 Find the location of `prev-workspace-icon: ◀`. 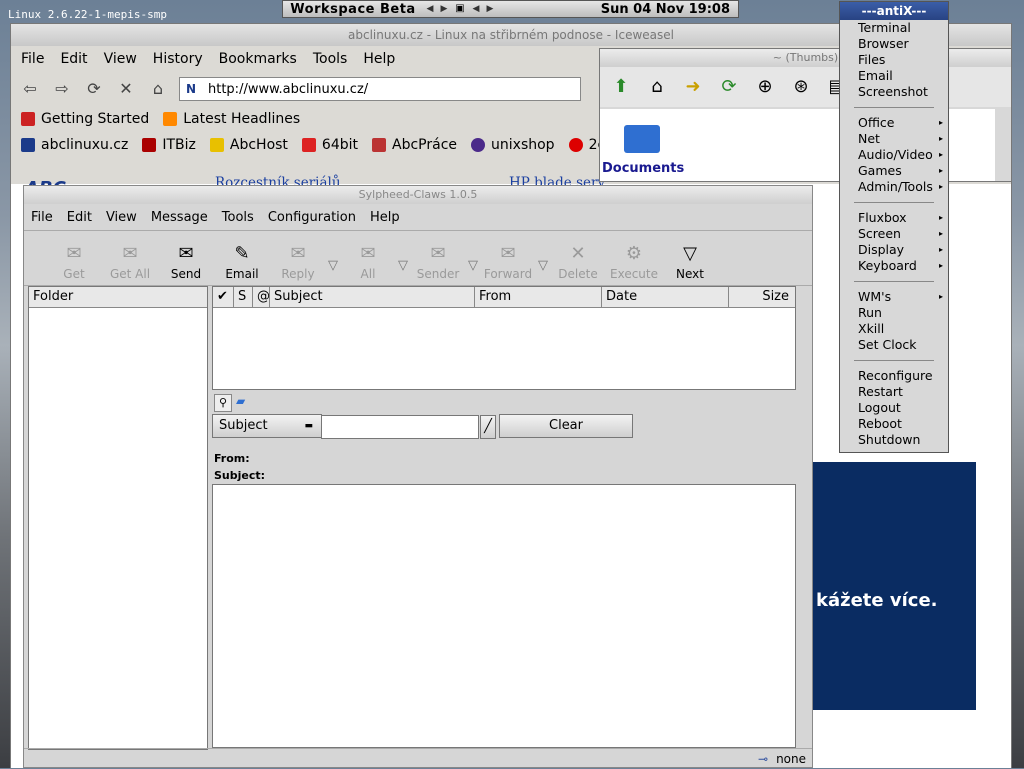

prev-workspace-icon: ◀ is located at coordinates (430, 9).